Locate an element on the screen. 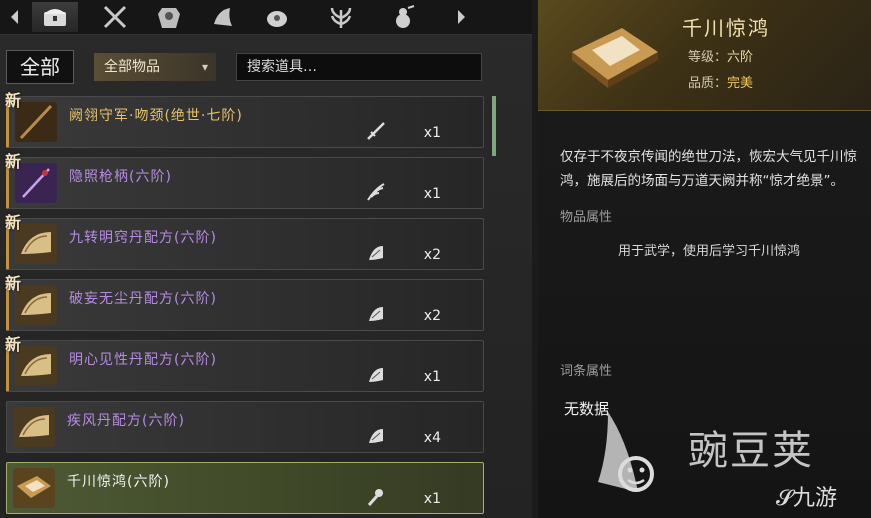 The width and height of the screenshot is (871, 518). category-dropdown: 全部物品 ▾ is located at coordinates (155, 67).